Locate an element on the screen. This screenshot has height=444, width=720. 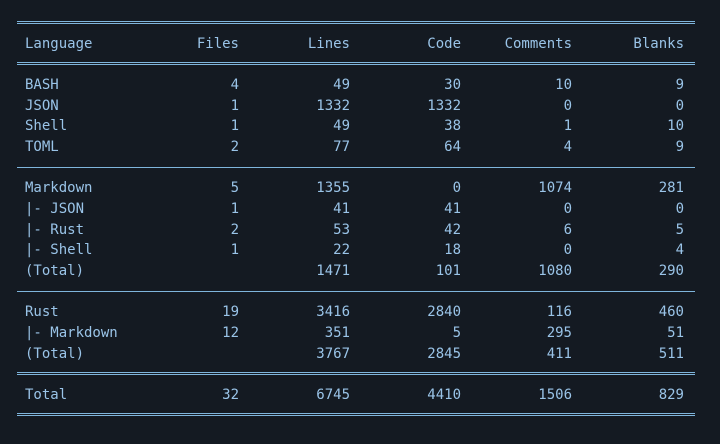
cell-comments: 116 is located at coordinates (559, 312).